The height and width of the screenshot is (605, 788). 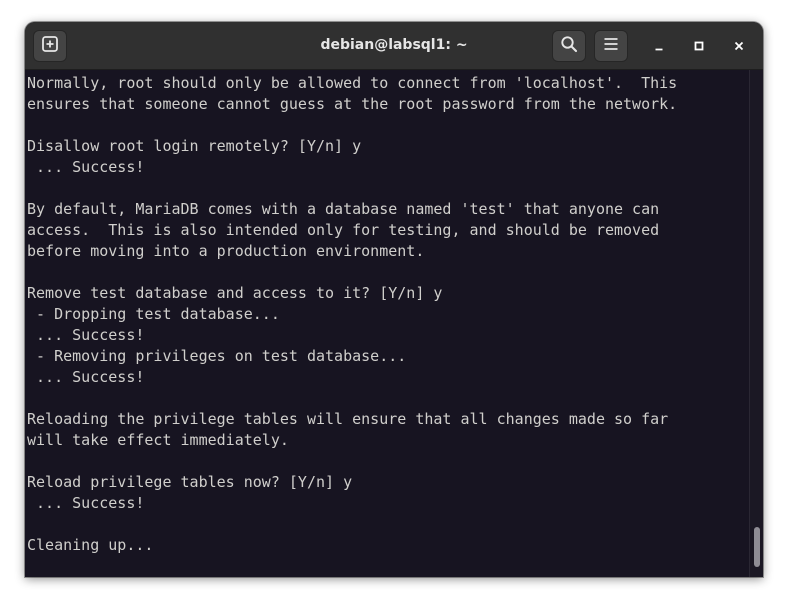 I want to click on search-button, so click(x=569, y=46).